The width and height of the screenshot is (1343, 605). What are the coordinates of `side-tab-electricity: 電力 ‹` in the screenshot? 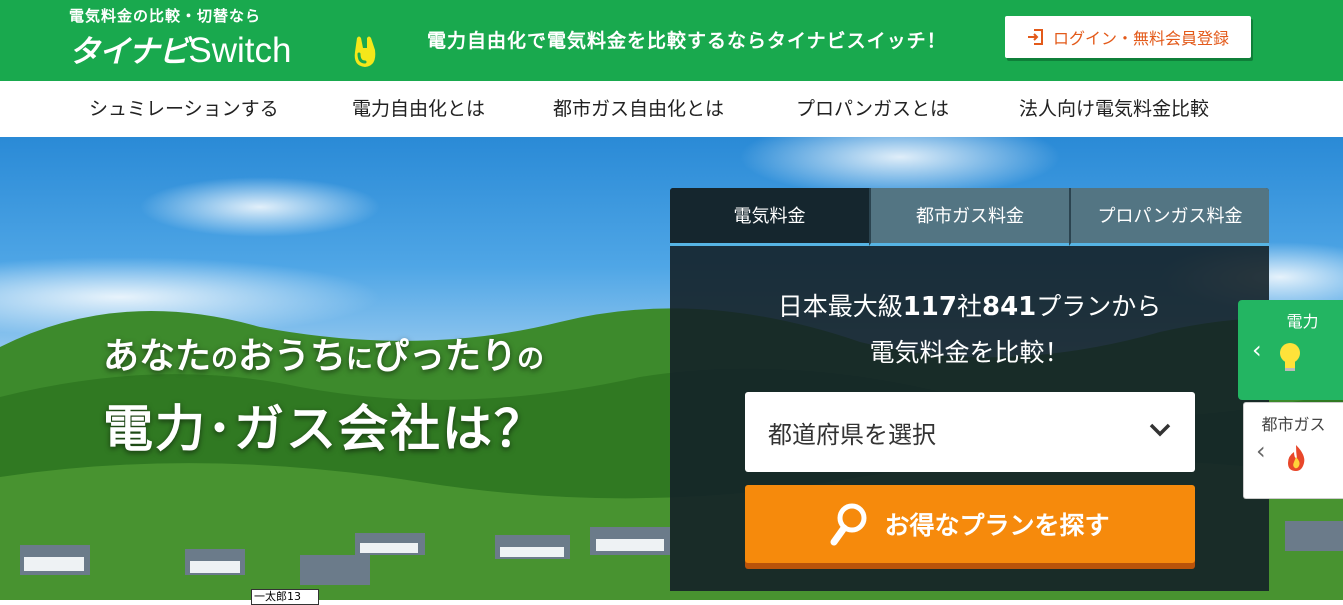 It's located at (1290, 350).